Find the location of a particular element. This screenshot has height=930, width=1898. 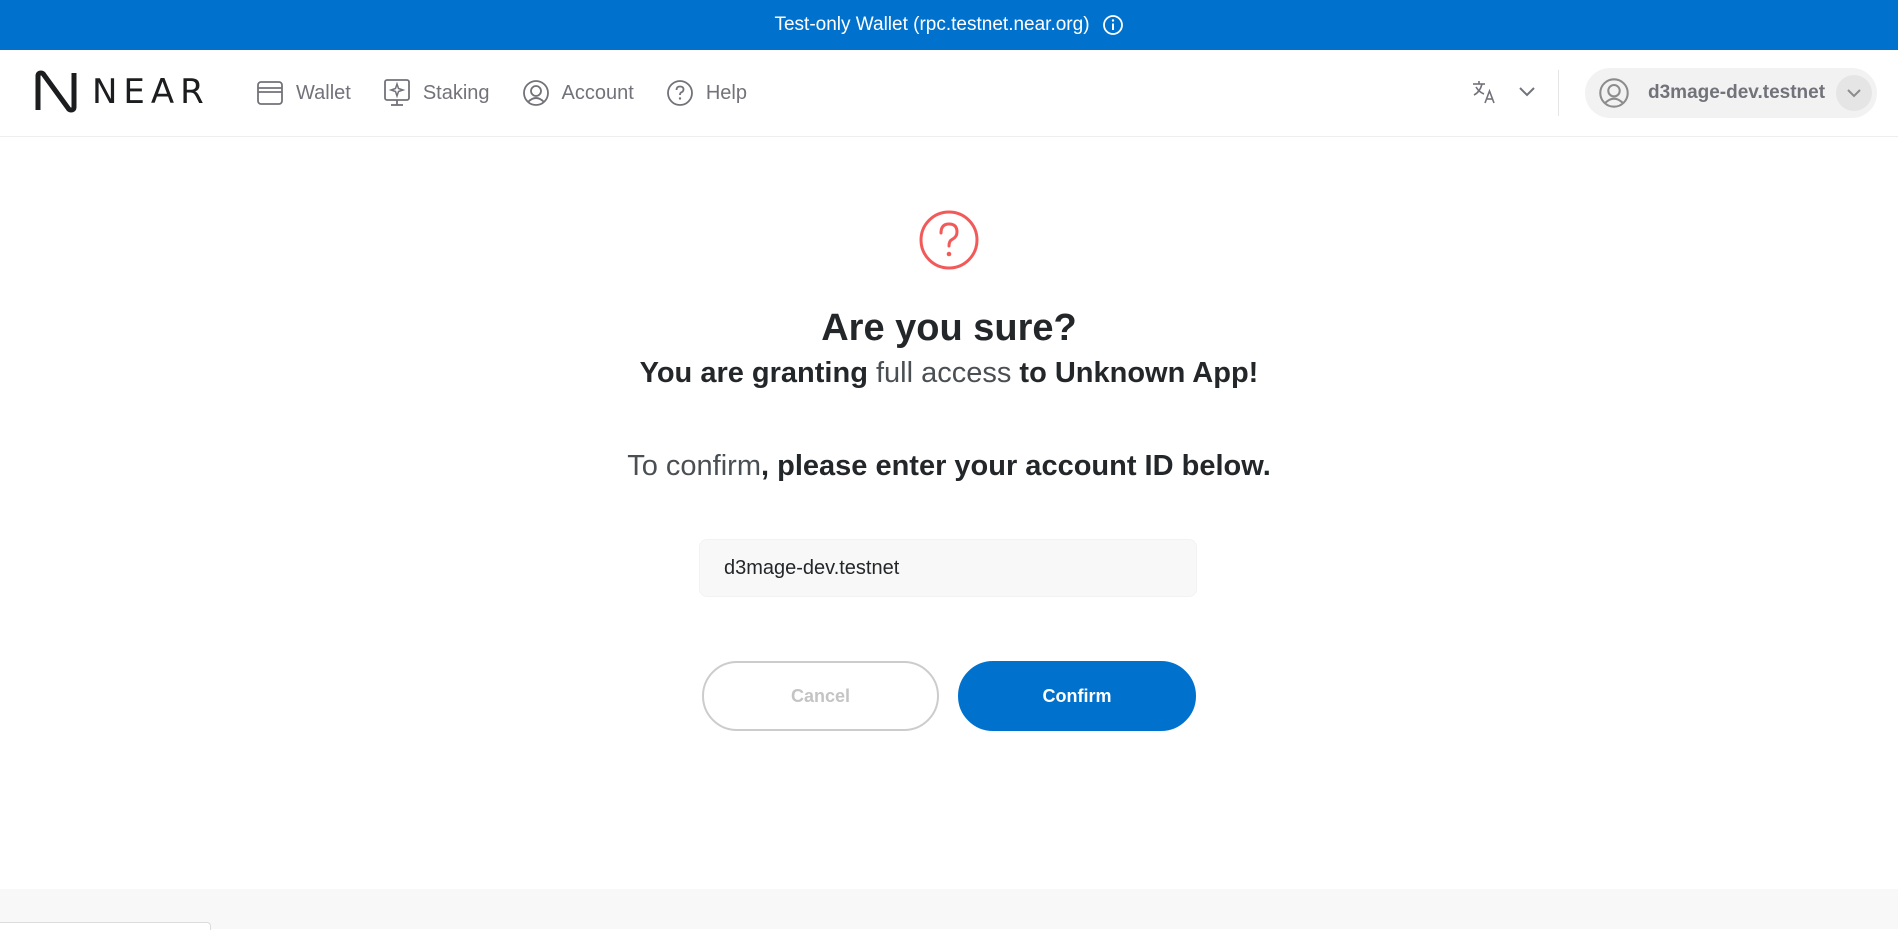

nav-wallet: Wallet is located at coordinates (303, 93).